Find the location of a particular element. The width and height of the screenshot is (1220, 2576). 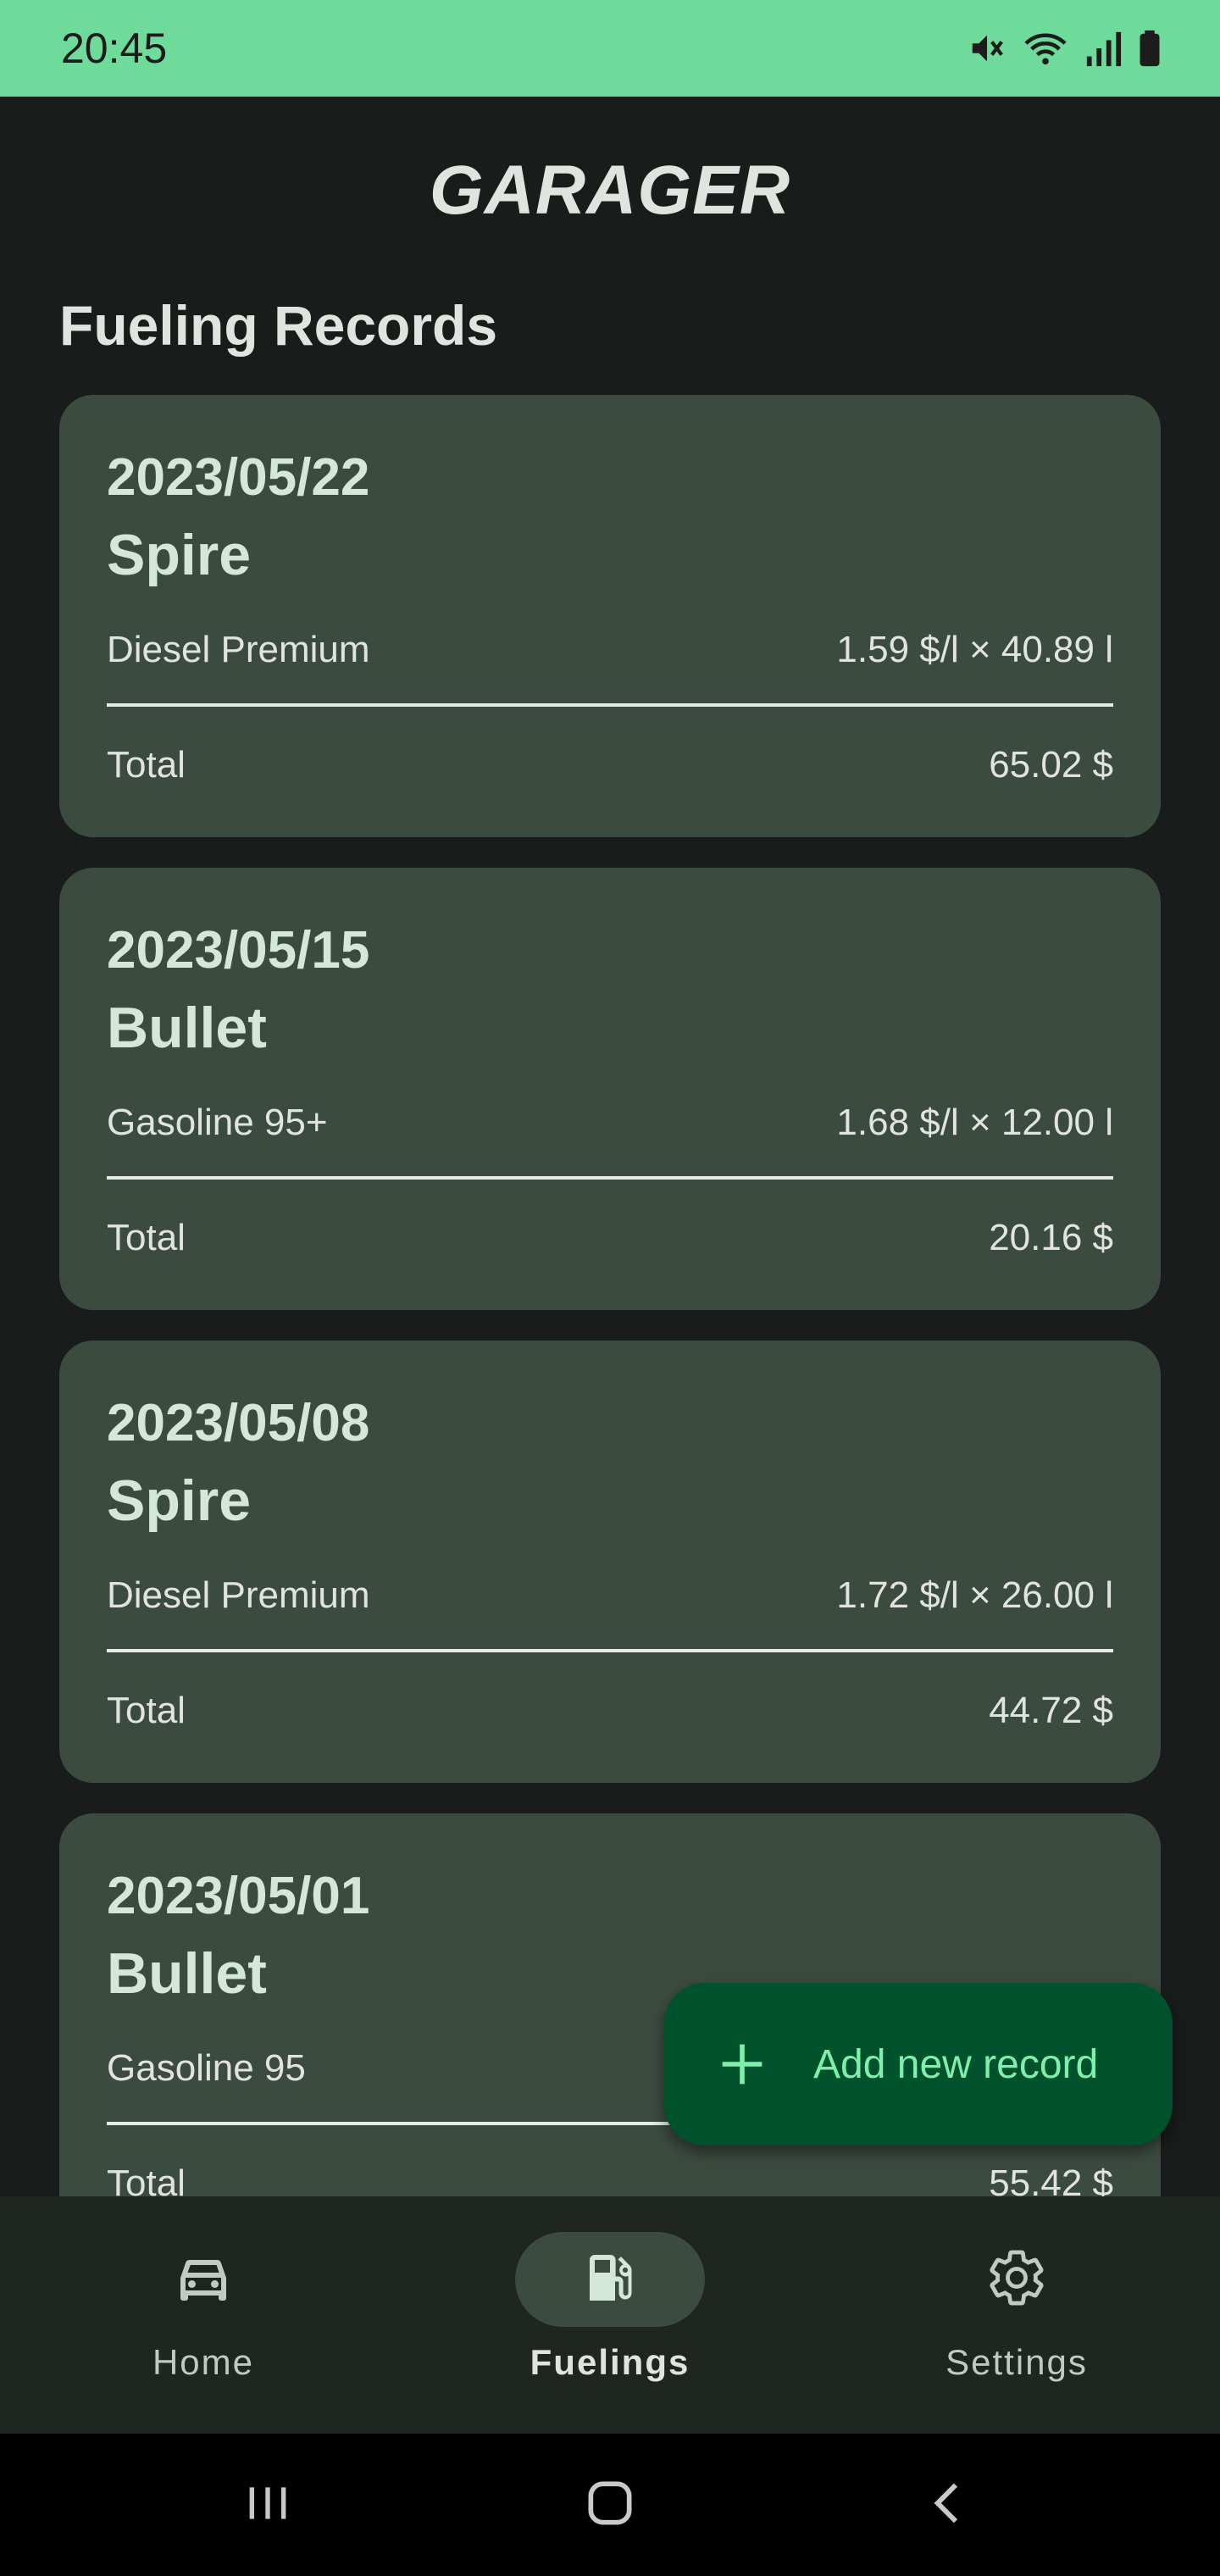

record-total-value: 55.42 $ is located at coordinates (1051, 2179).